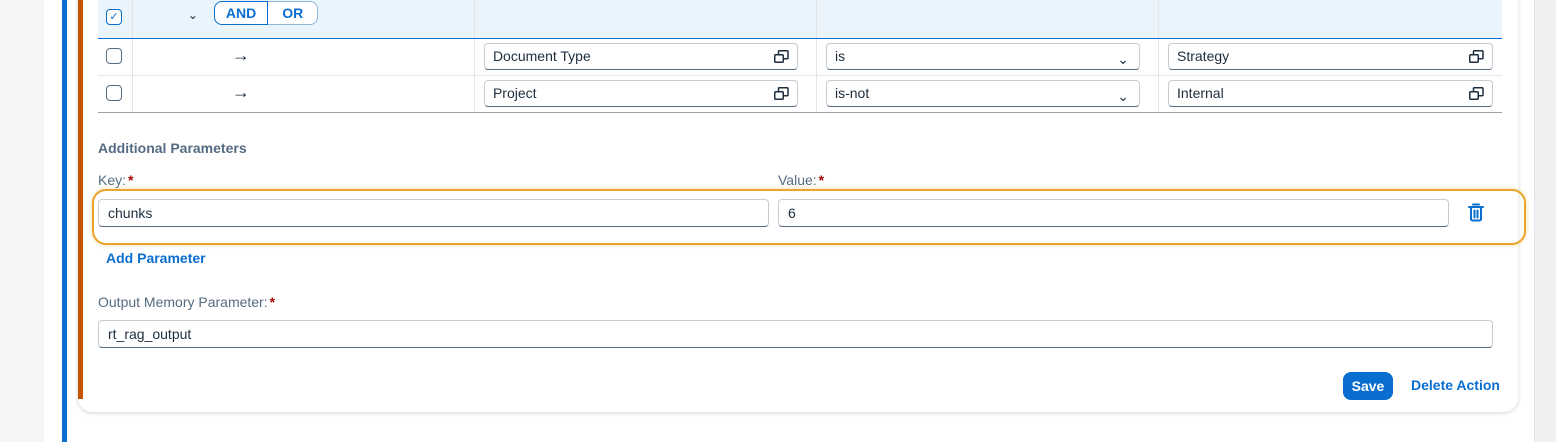  What do you see at coordinates (982, 57) in the screenshot?
I see `condition-select: is ⌄` at bounding box center [982, 57].